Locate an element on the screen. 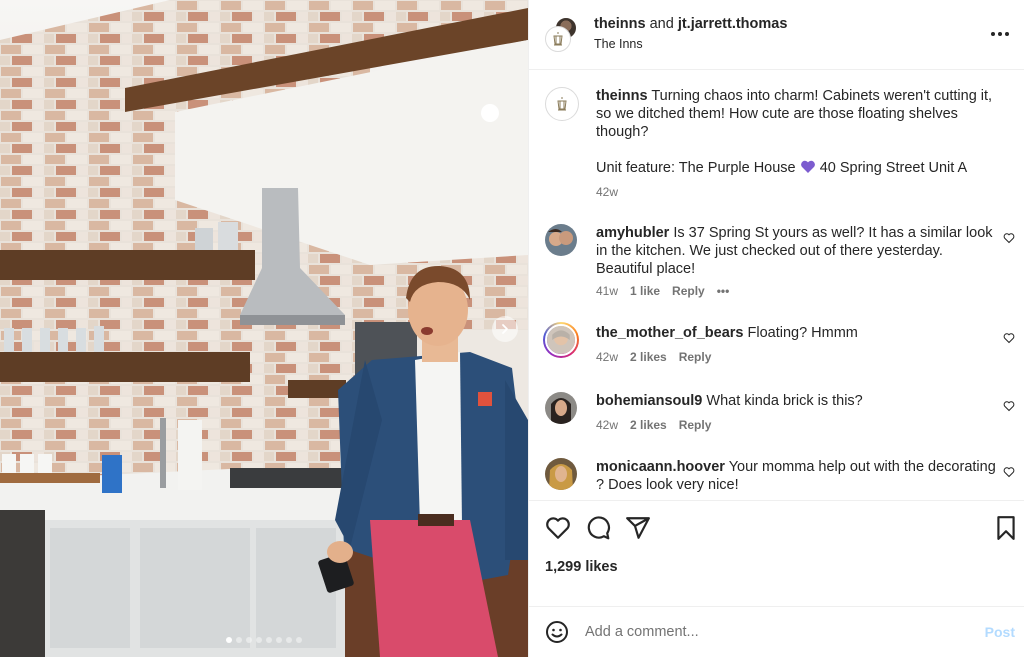 Image resolution: width=1024 pixels, height=657 pixels. comment-text: the_mother_of_bears Floating? Hmmm is located at coordinates (796, 333).